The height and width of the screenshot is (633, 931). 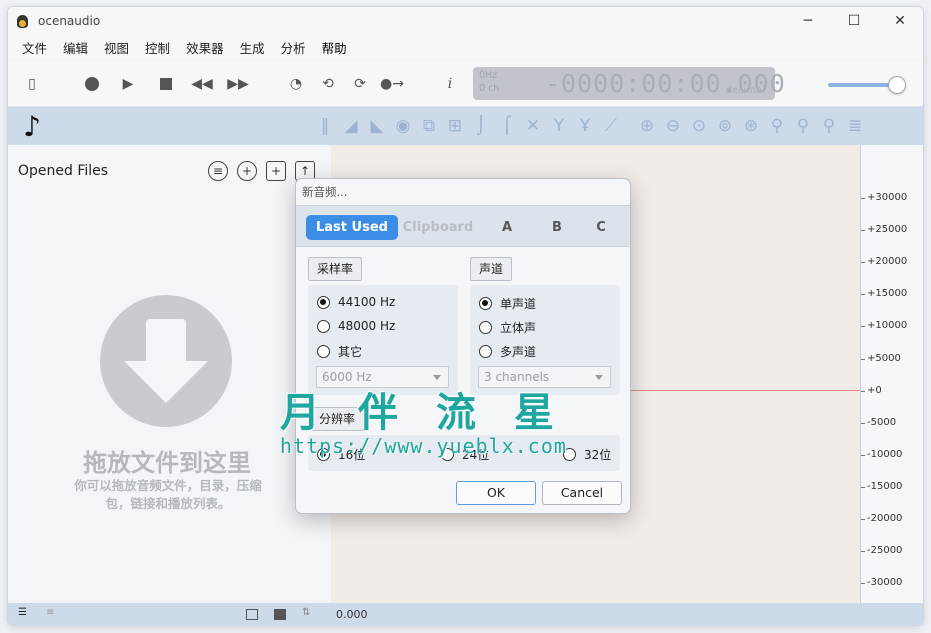 What do you see at coordinates (337, 419) in the screenshot?
I see `resolution-label: 分辨率` at bounding box center [337, 419].